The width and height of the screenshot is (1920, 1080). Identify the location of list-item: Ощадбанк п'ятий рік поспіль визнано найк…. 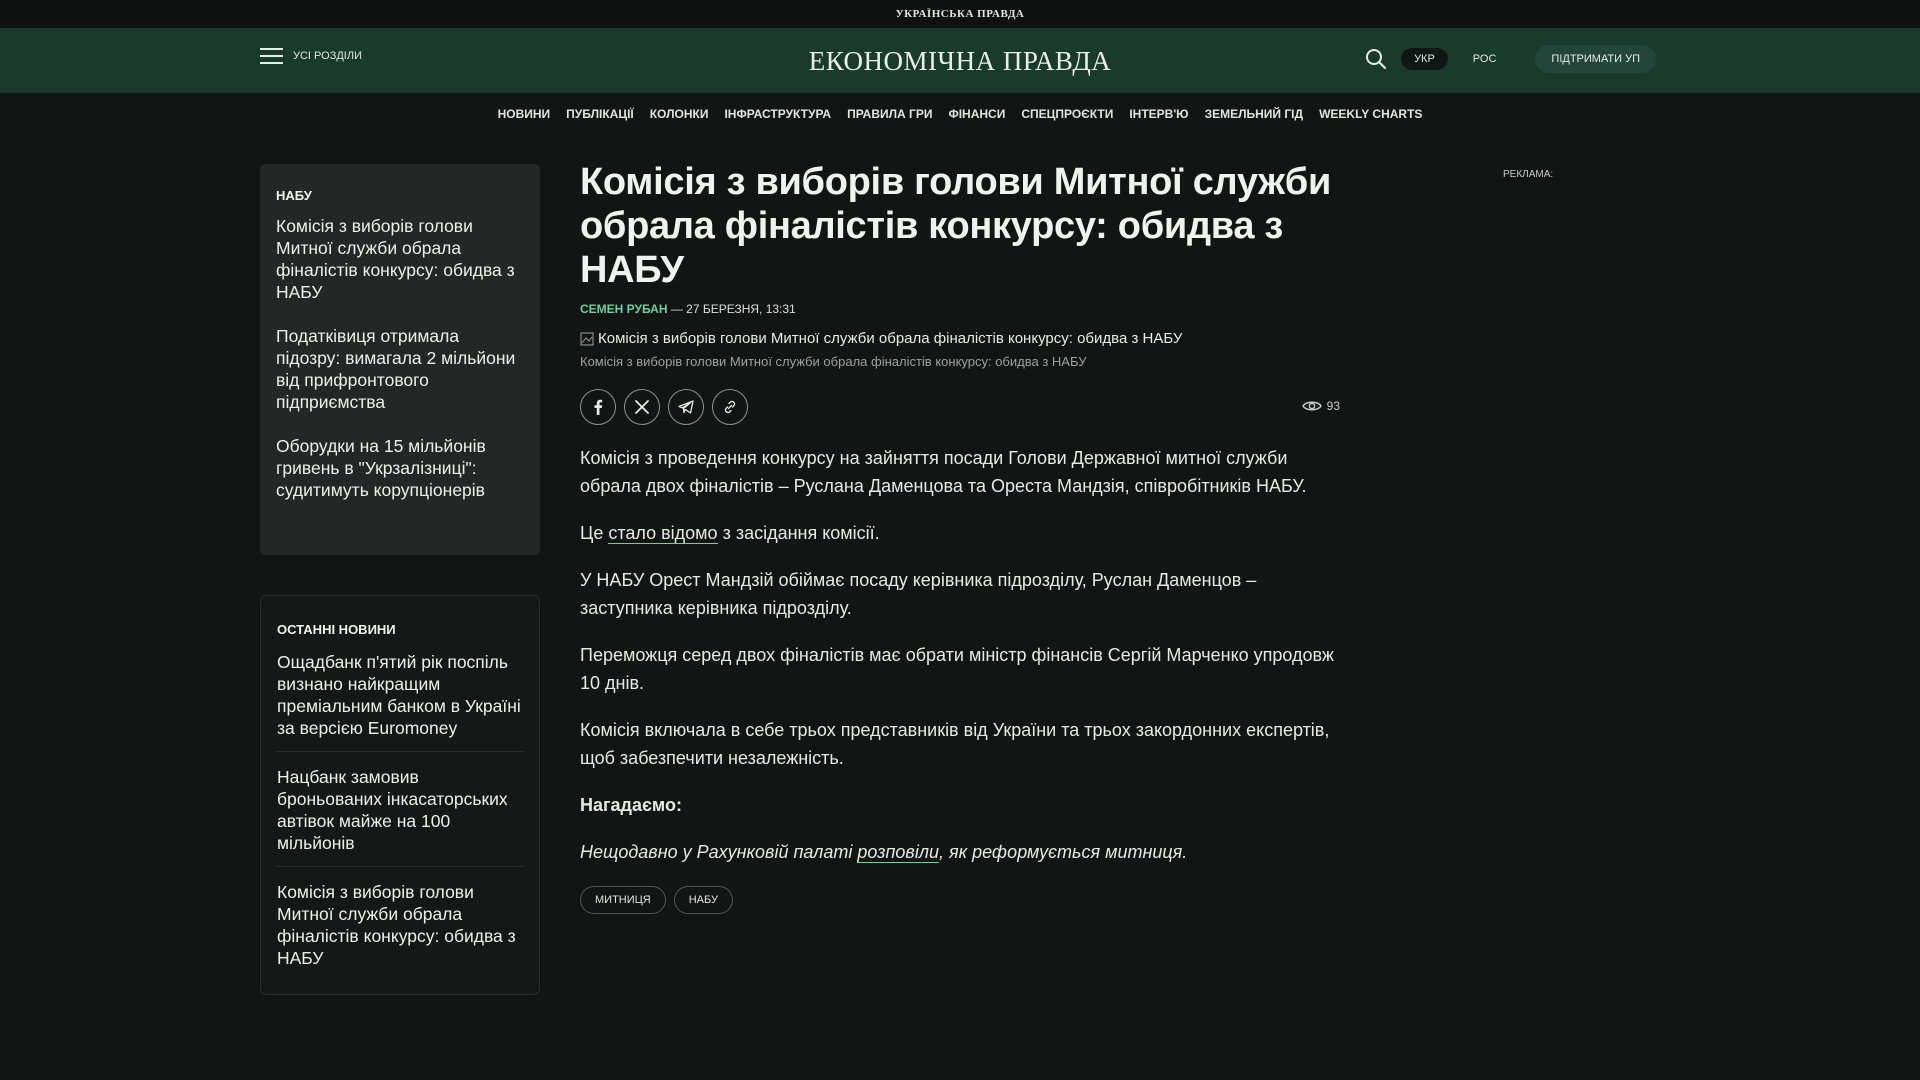
(400, 694).